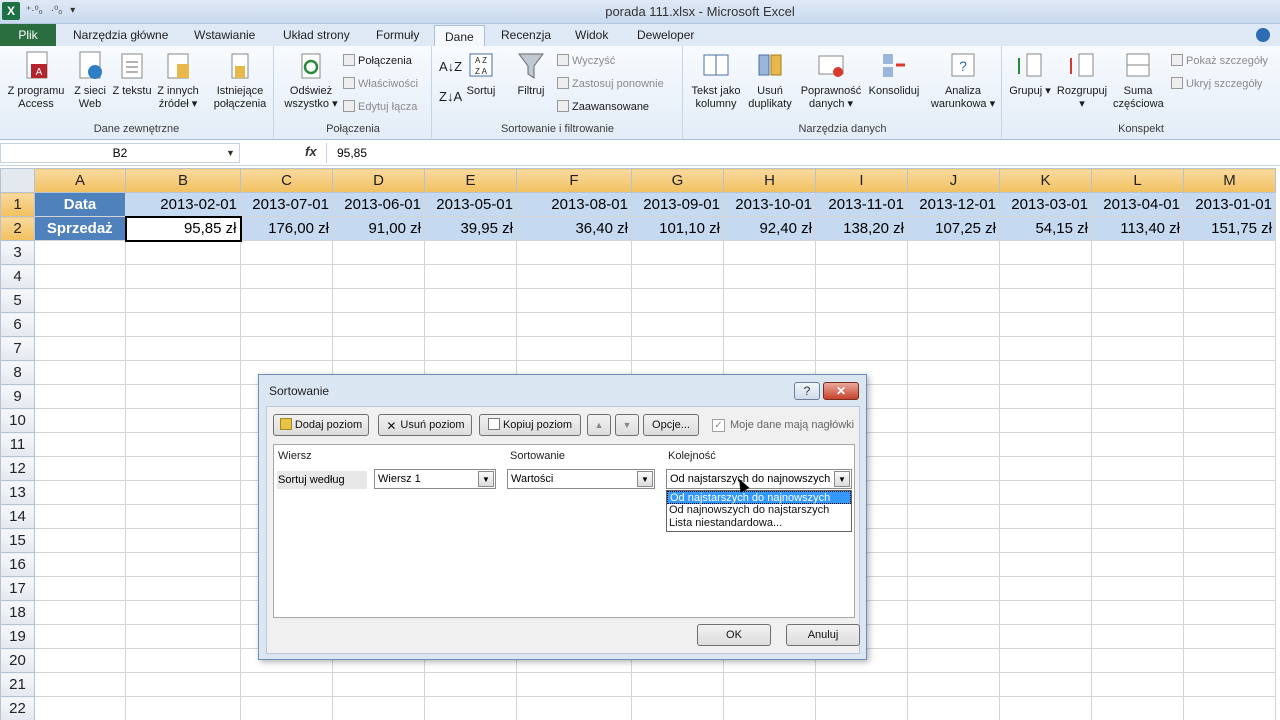 The width and height of the screenshot is (1280, 720). Describe the element at coordinates (759, 510) in the screenshot. I see `order-option: Od najnowszych do najstarszych` at that location.